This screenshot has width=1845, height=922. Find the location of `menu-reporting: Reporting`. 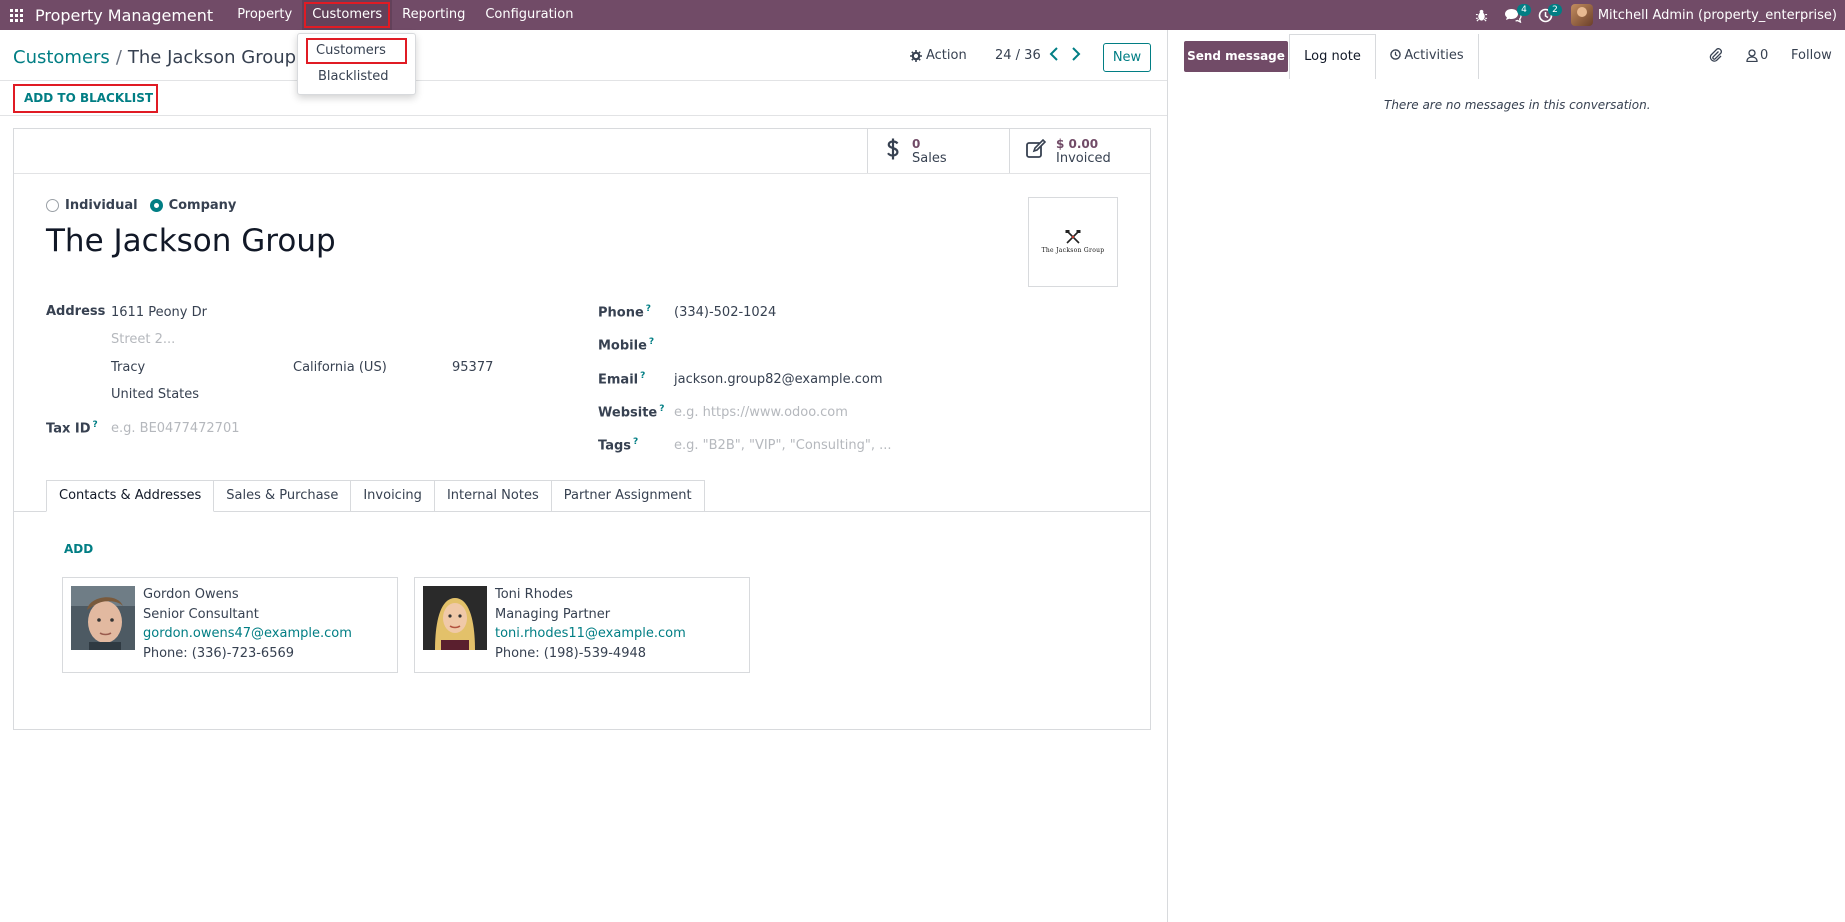

menu-reporting: Reporting is located at coordinates (433, 15).